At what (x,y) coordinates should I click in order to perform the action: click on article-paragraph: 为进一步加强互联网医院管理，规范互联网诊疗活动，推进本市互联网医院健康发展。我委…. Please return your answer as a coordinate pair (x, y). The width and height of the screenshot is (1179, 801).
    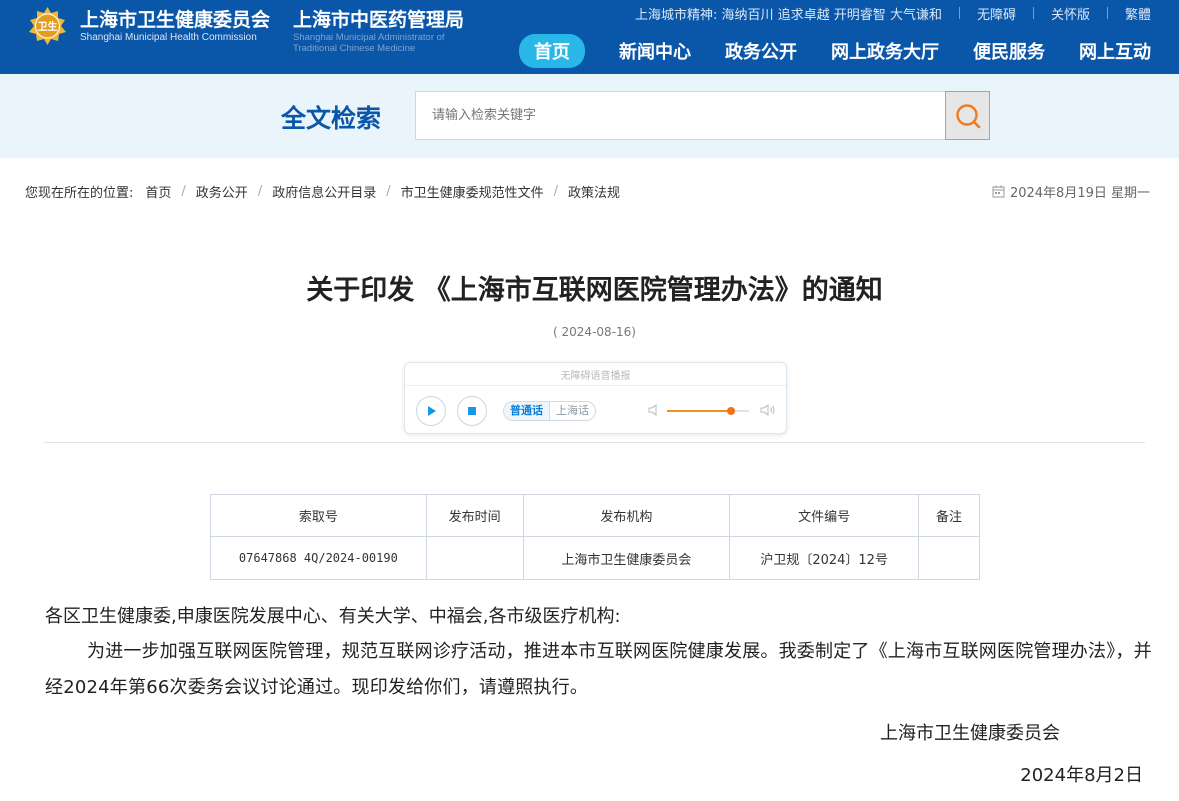
    Looking at the image, I should click on (598, 669).